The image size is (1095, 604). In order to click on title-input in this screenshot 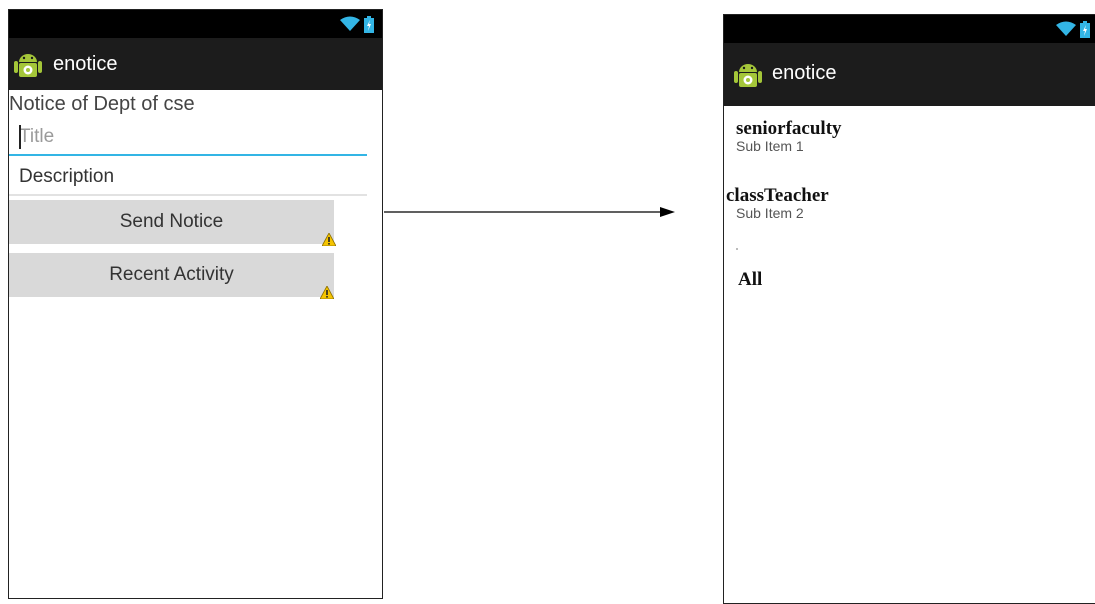, I will do `click(188, 137)`.